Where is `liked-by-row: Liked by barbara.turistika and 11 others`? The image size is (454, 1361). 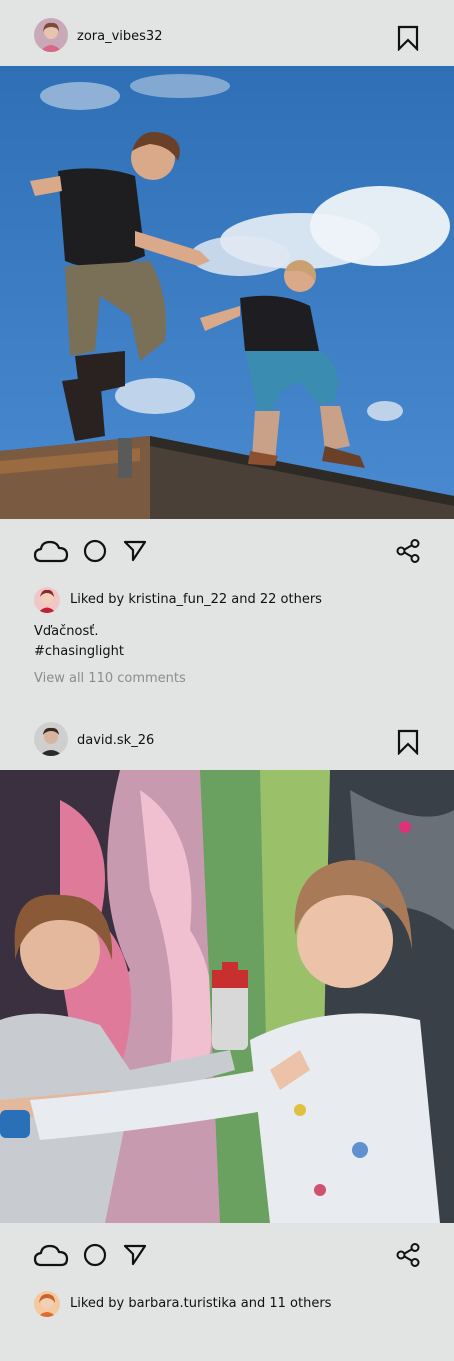 liked-by-row: Liked by barbara.turistika and 11 others is located at coordinates (184, 1304).